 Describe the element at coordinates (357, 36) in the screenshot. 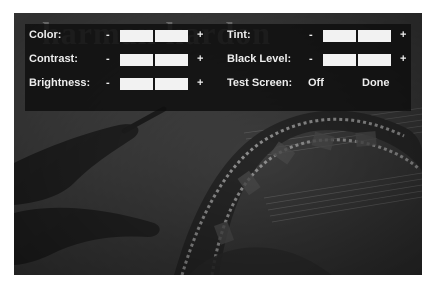

I see `tint-slider` at that location.